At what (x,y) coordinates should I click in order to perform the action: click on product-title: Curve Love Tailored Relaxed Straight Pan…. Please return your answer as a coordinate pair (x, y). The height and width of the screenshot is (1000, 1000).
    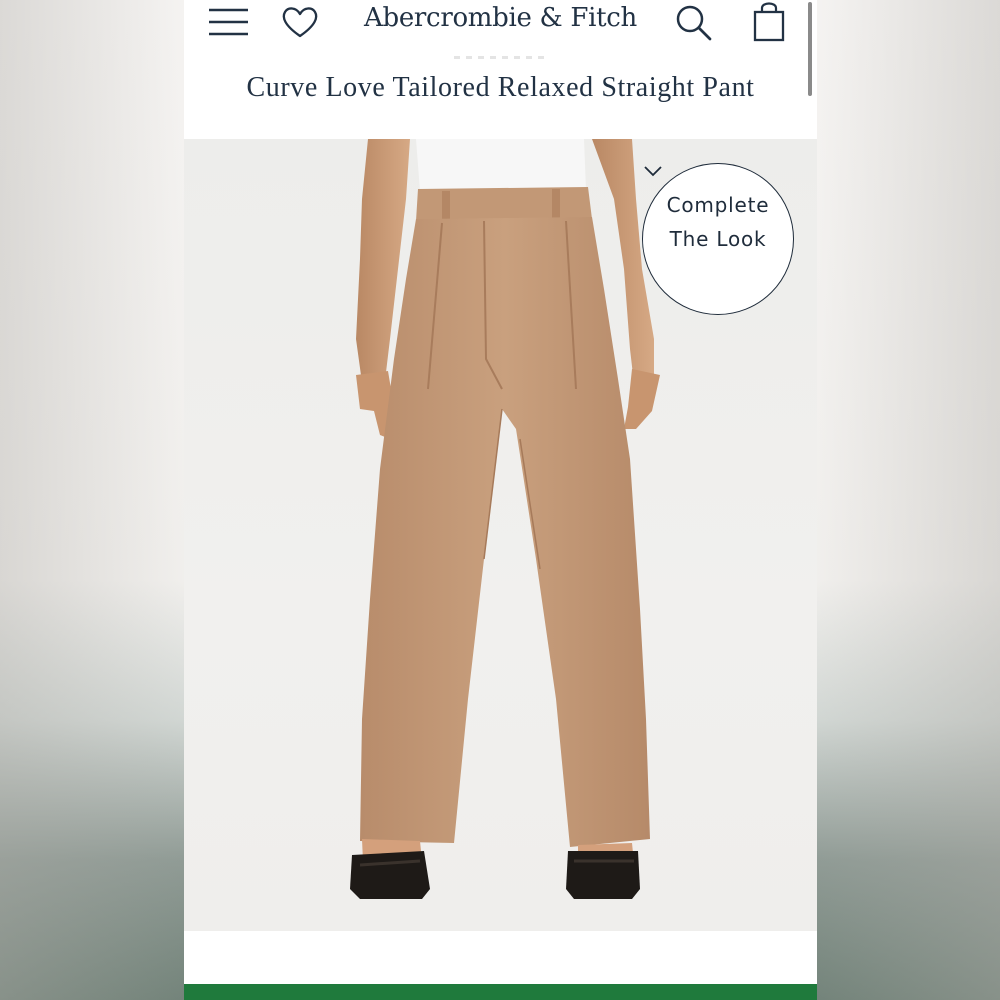
    Looking at the image, I should click on (500, 87).